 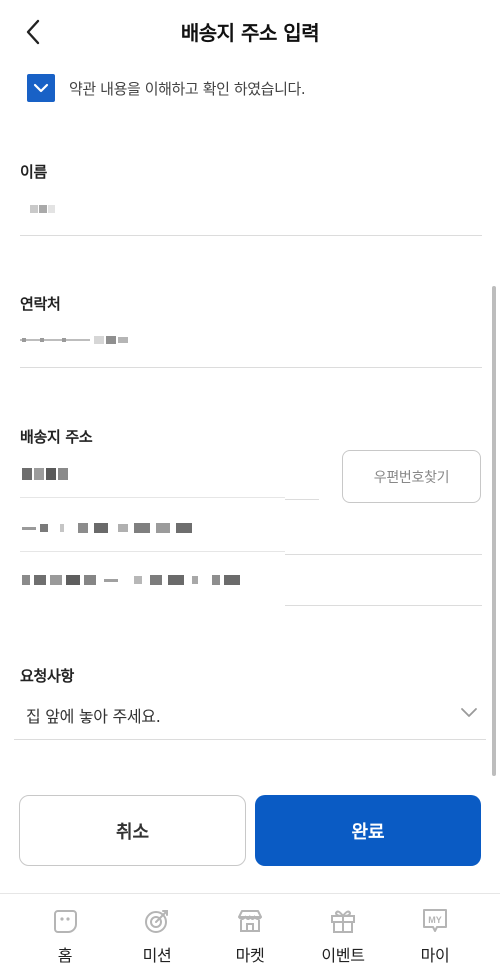 What do you see at coordinates (157, 936) in the screenshot?
I see `tab-mission: 미션` at bounding box center [157, 936].